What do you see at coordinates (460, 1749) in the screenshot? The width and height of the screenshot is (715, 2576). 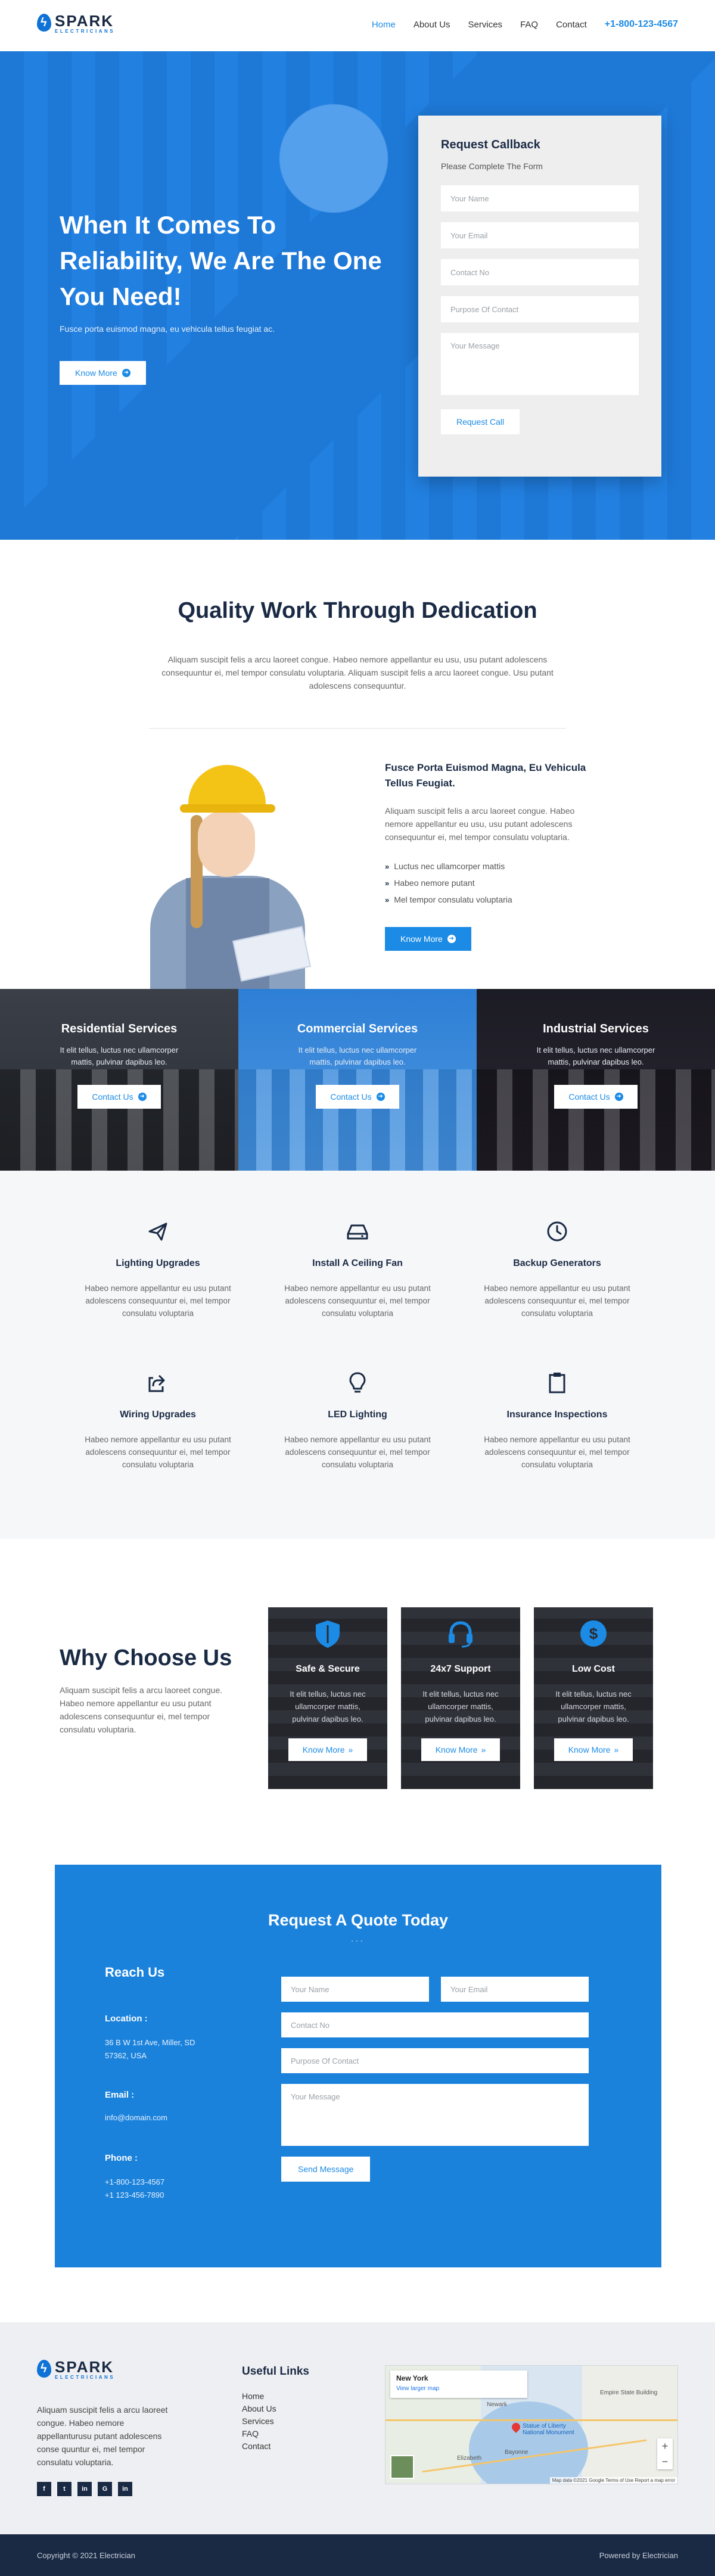 I see `support-know-more-button: Know More »` at bounding box center [460, 1749].